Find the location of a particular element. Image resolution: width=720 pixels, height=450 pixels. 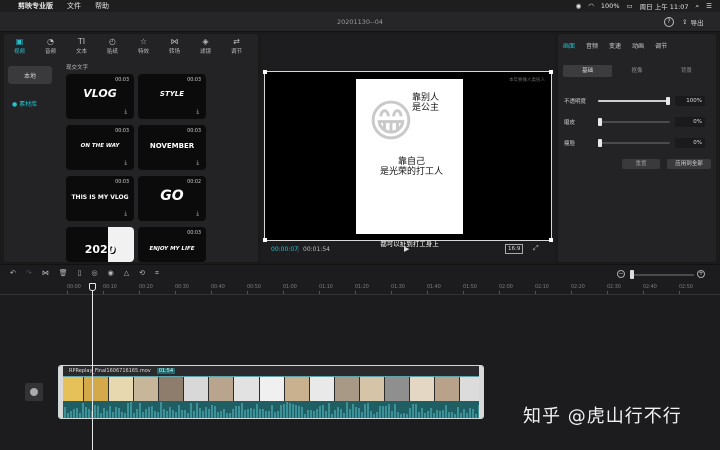

zoom-slider is located at coordinates (662, 275).